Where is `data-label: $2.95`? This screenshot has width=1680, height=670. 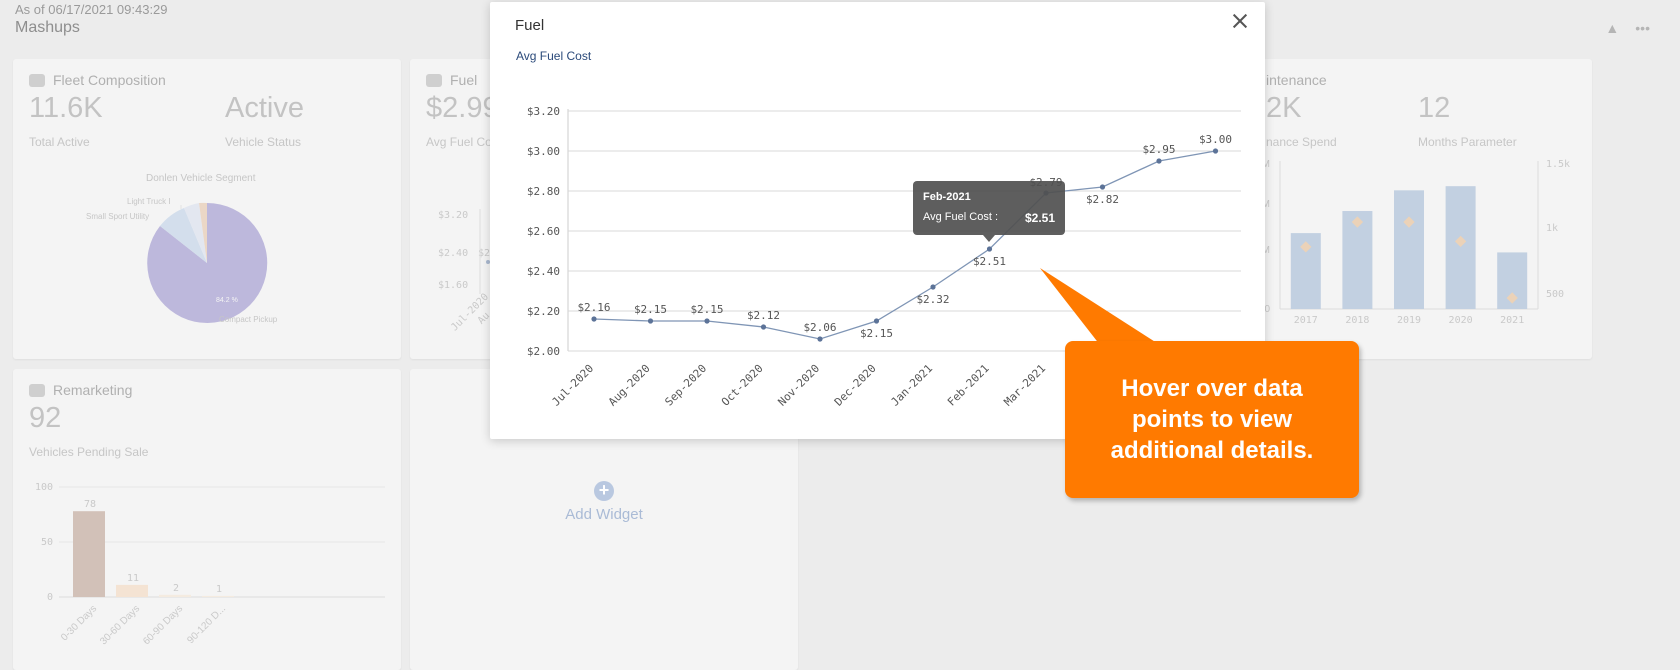
data-label: $2.95 is located at coordinates (1158, 149).